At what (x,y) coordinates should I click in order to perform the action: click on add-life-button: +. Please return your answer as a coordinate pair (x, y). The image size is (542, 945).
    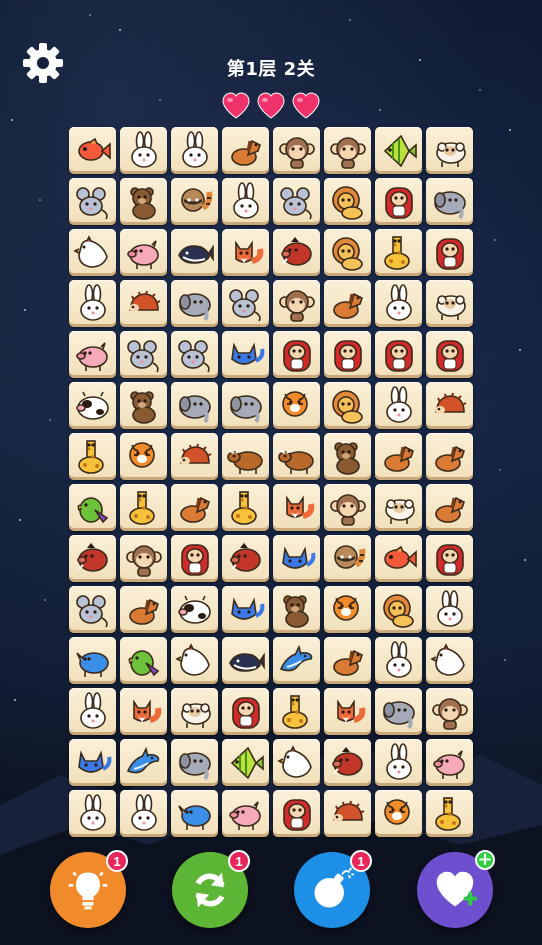
    Looking at the image, I should click on (456, 889).